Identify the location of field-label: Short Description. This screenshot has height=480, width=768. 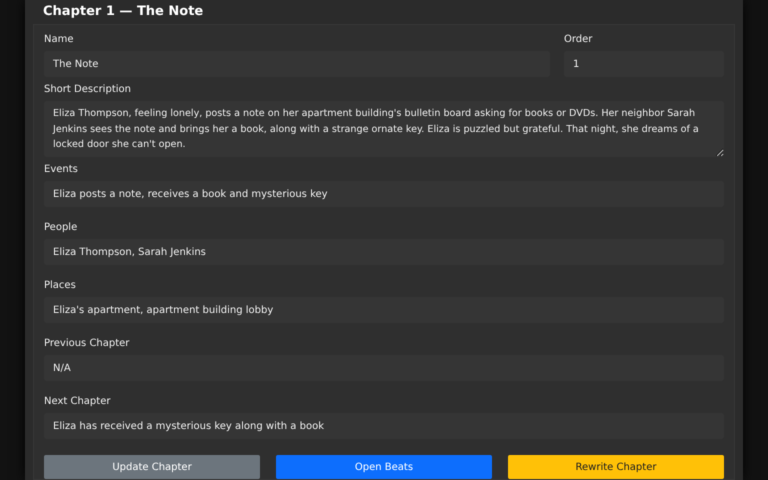
(88, 90).